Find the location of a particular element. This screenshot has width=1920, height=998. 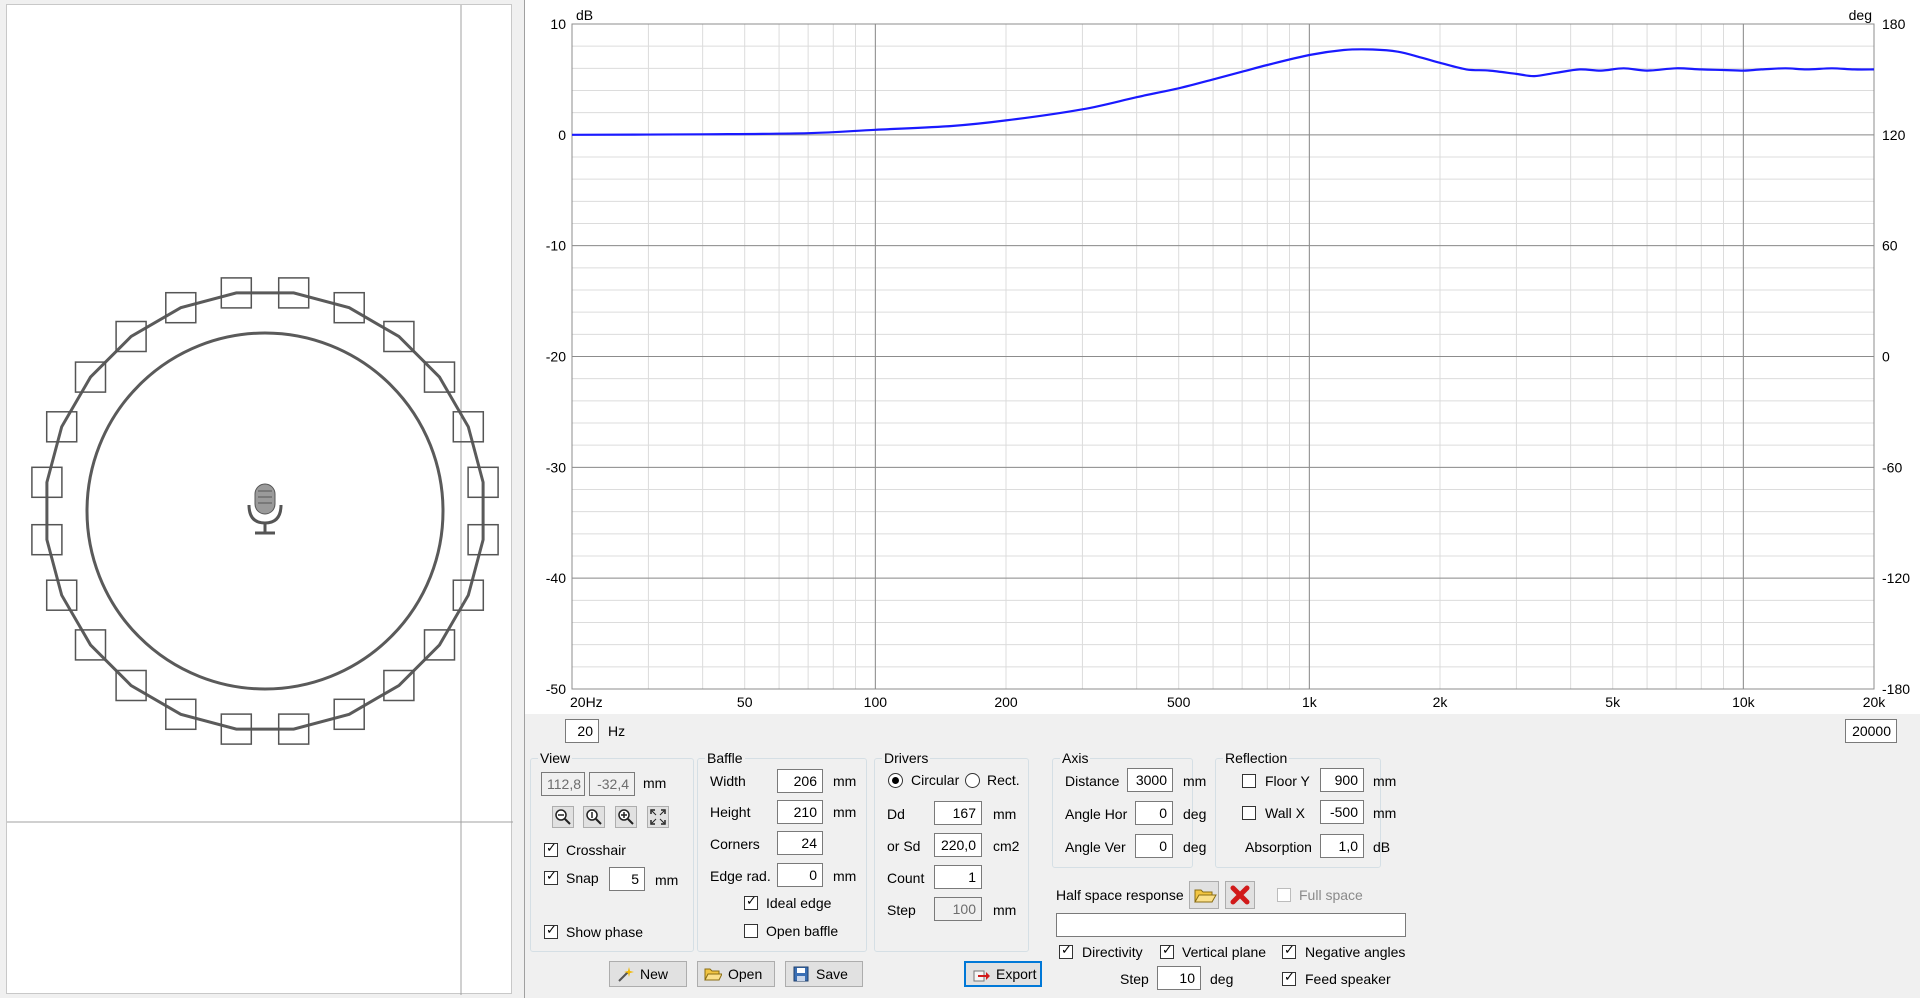

sd-label: or Sd is located at coordinates (904, 846).